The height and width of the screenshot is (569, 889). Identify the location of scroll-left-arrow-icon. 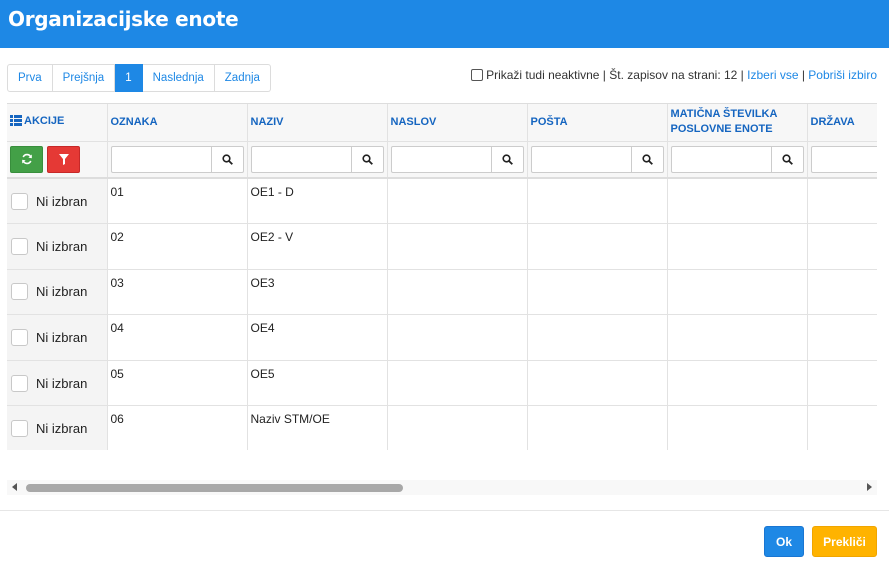
(14, 487).